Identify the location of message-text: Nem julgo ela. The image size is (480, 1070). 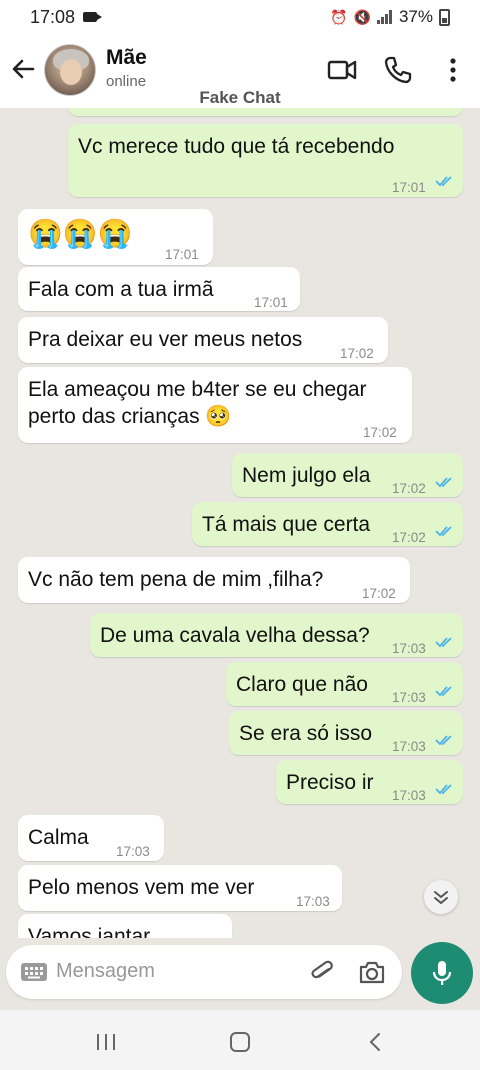
(306, 475).